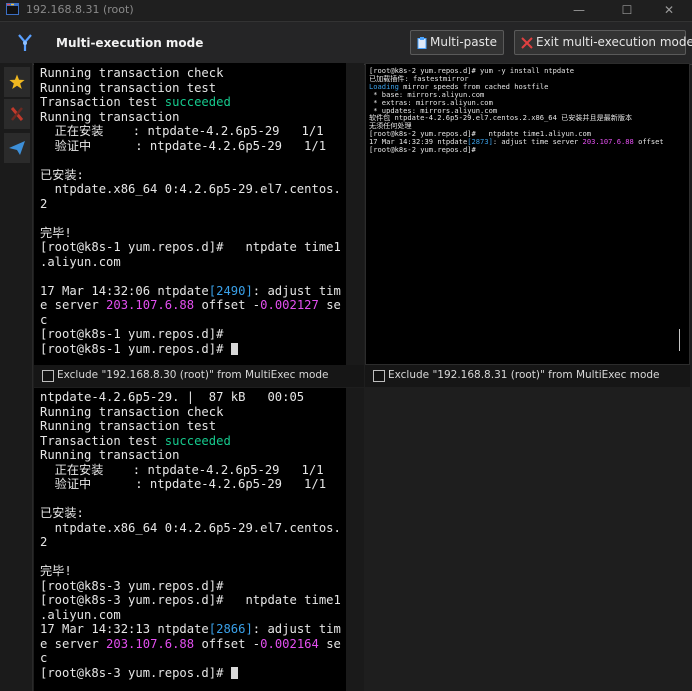  Describe the element at coordinates (190, 247) in the screenshot. I see `term-line: [root@k8s-1 yum.repos.d]# ntpdate time1` at that location.